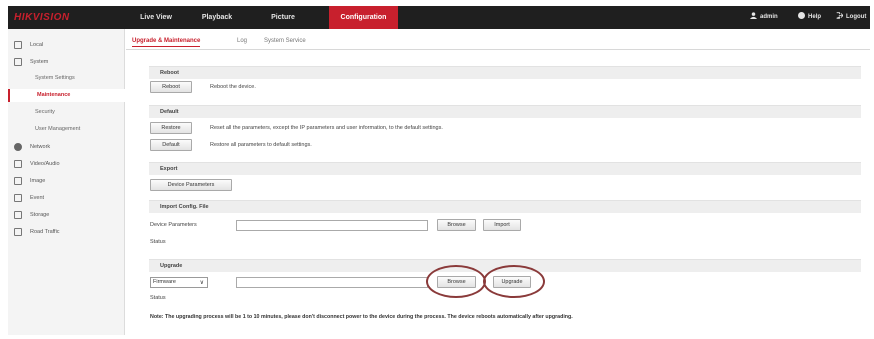  I want to click on default-button: Default, so click(171, 145).